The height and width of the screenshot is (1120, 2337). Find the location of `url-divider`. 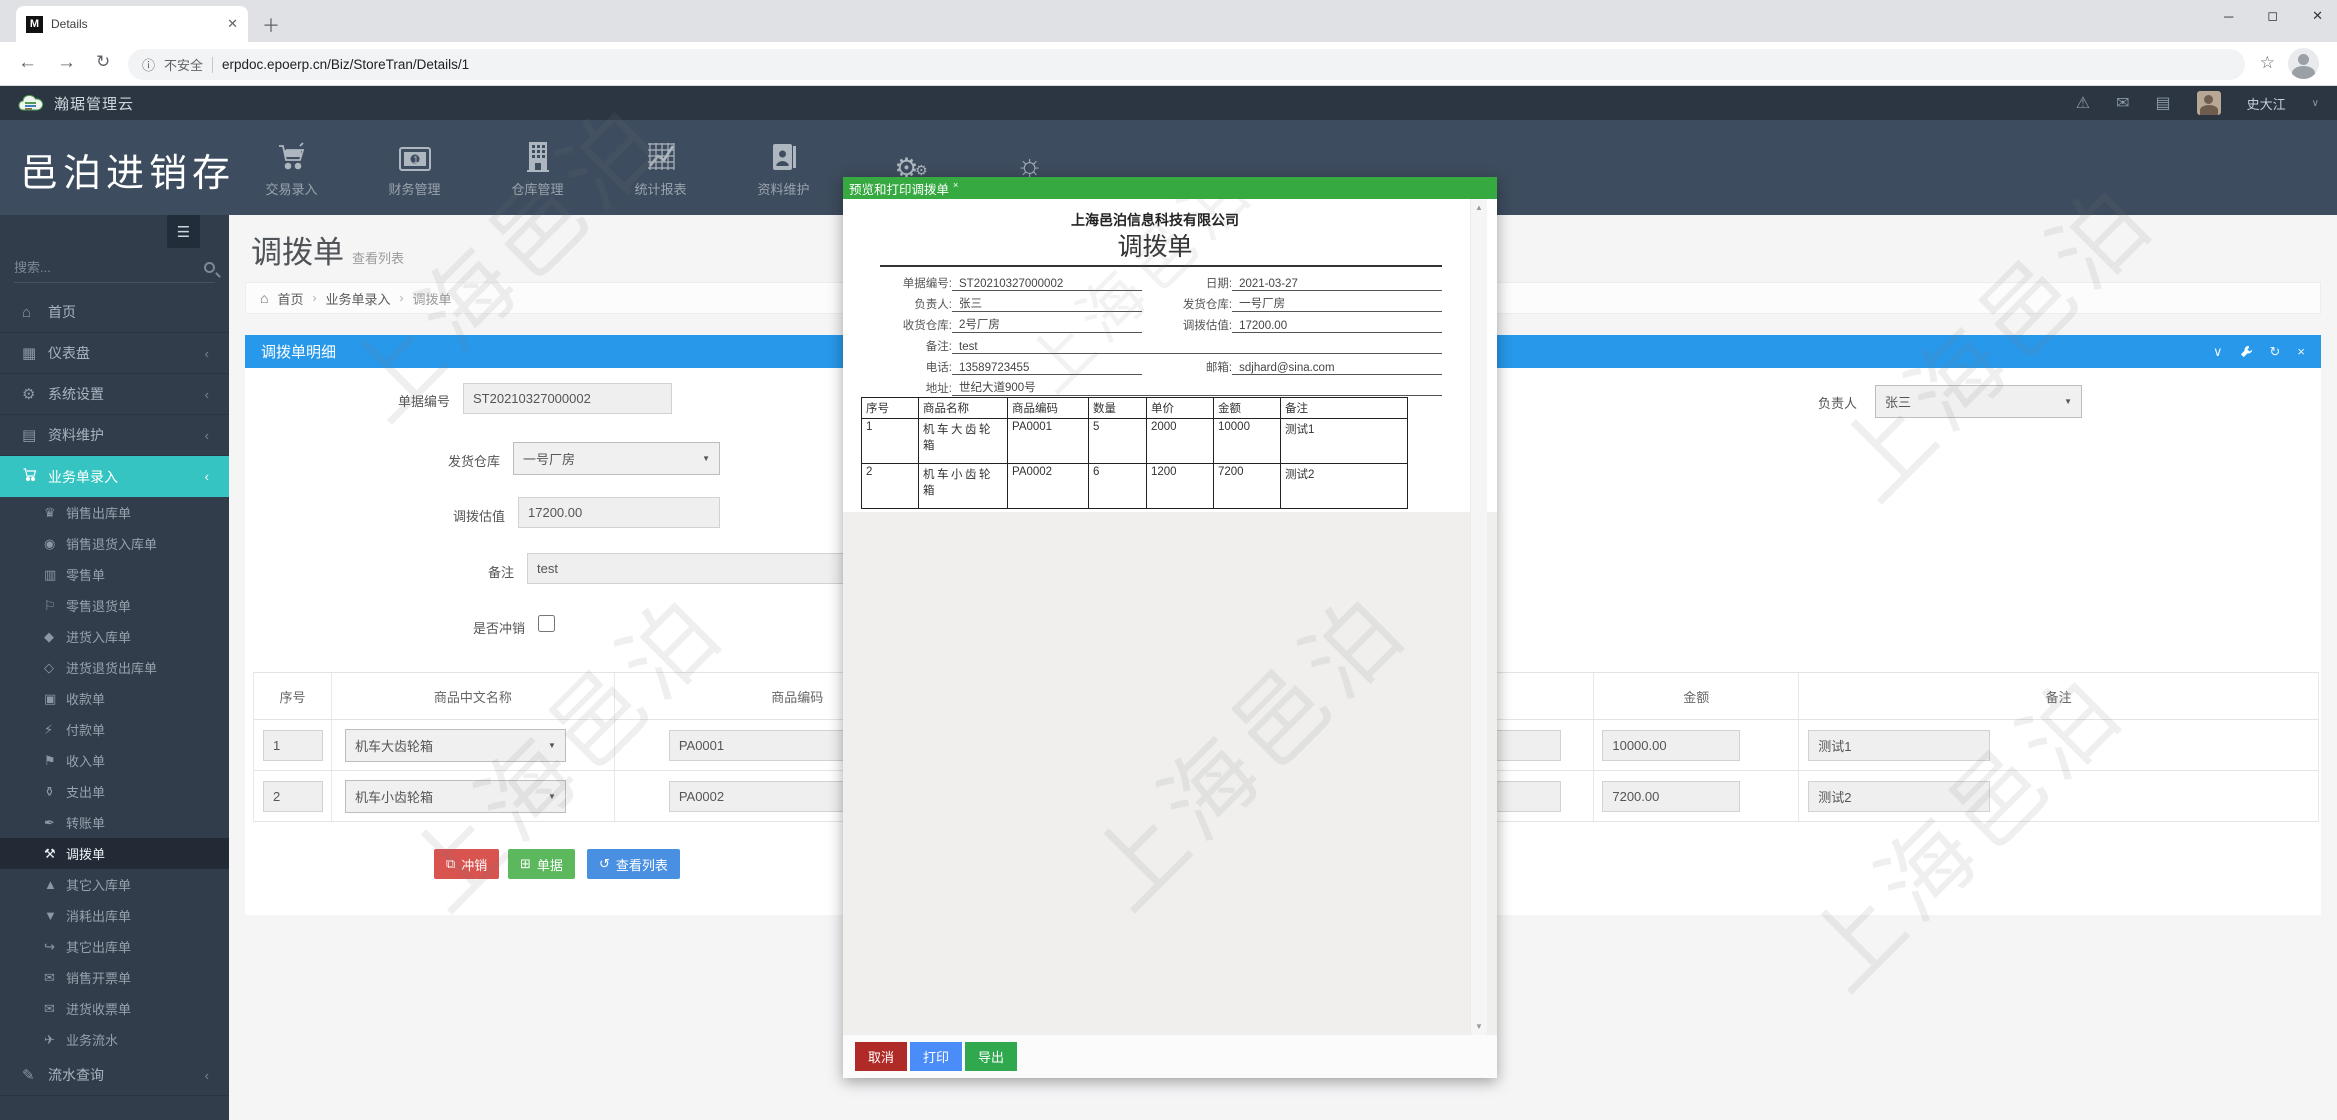

url-divider is located at coordinates (213, 64).